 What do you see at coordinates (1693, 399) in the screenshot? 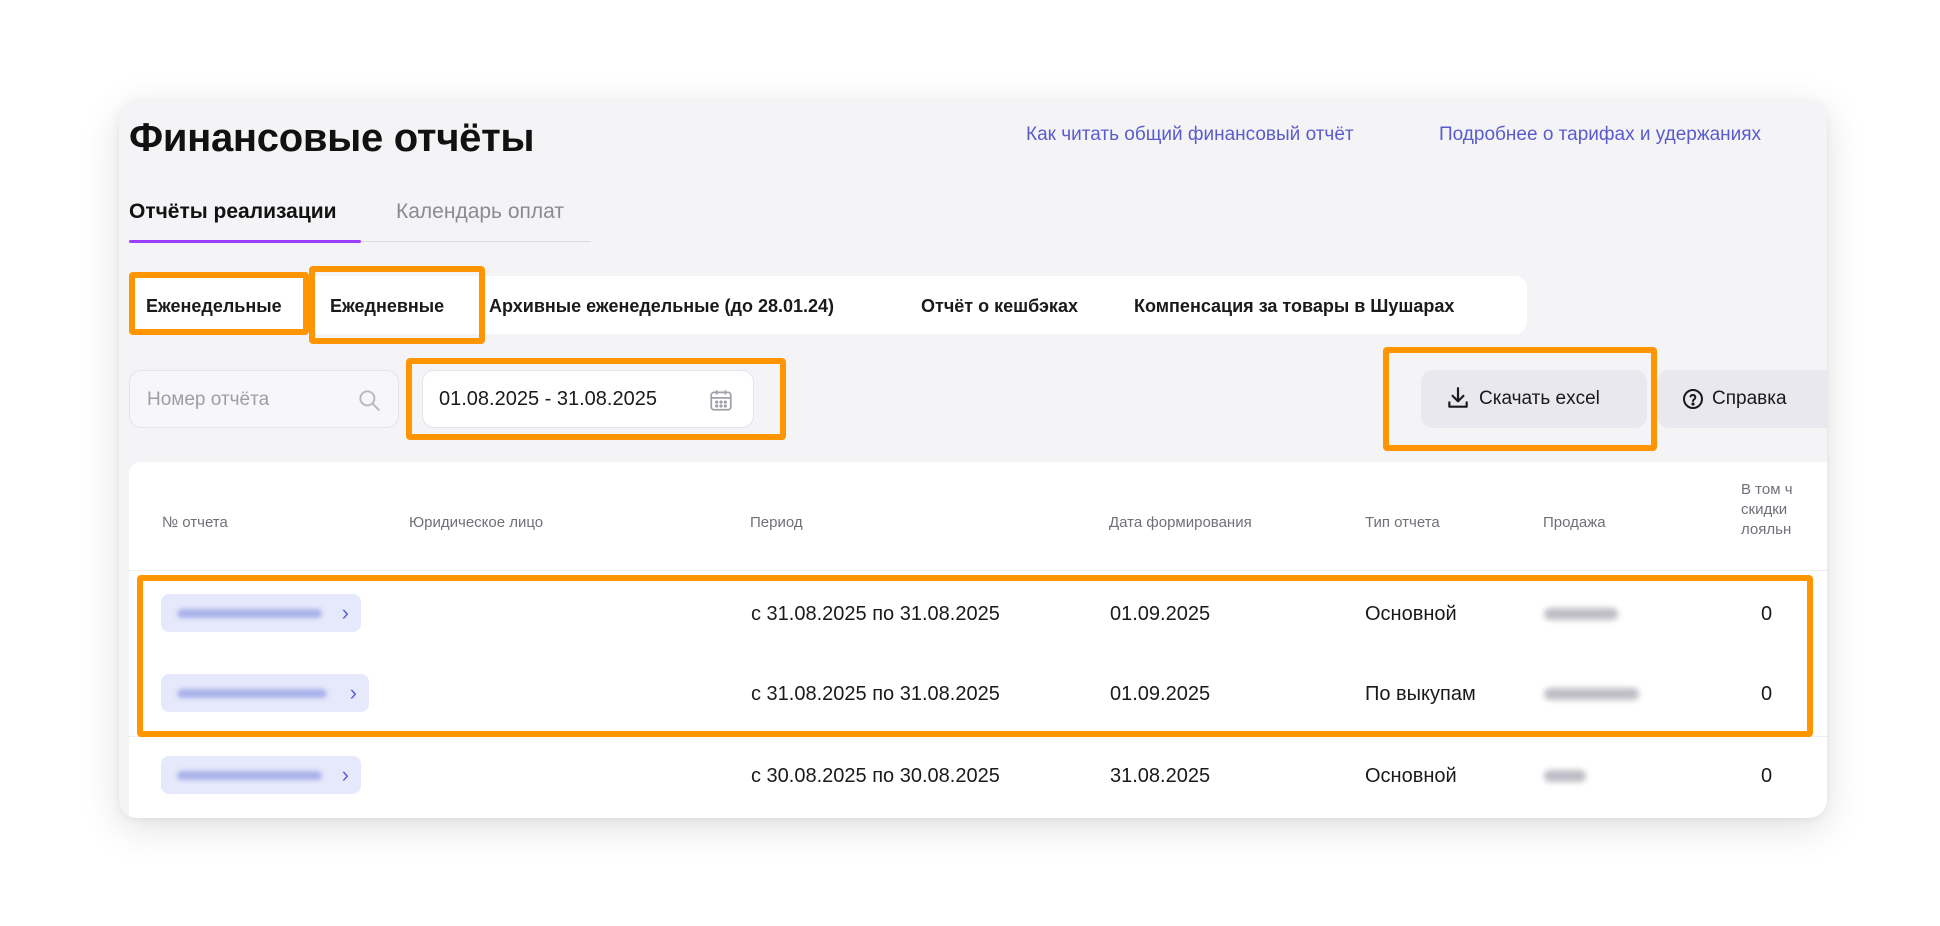
I see `question-circle-icon` at bounding box center [1693, 399].